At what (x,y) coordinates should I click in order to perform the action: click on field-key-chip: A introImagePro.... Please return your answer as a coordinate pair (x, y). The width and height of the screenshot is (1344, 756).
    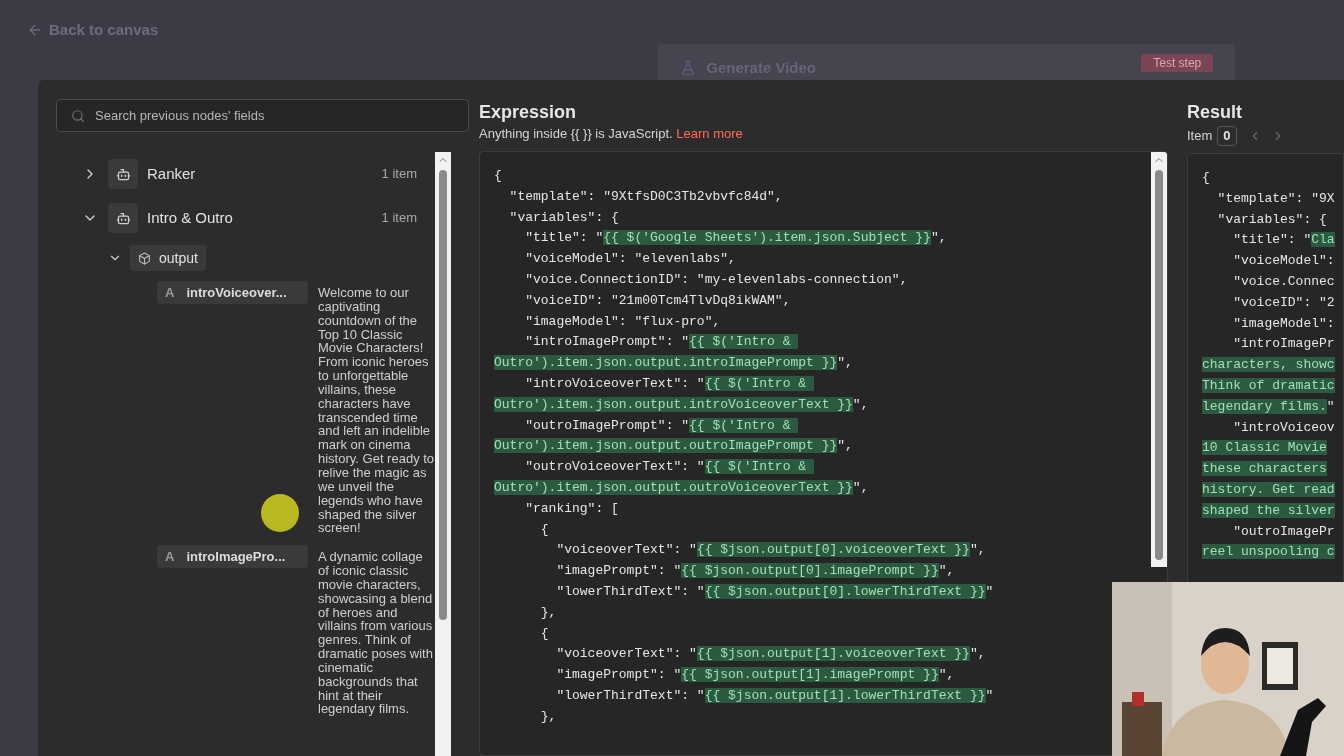
    Looking at the image, I should click on (232, 557).